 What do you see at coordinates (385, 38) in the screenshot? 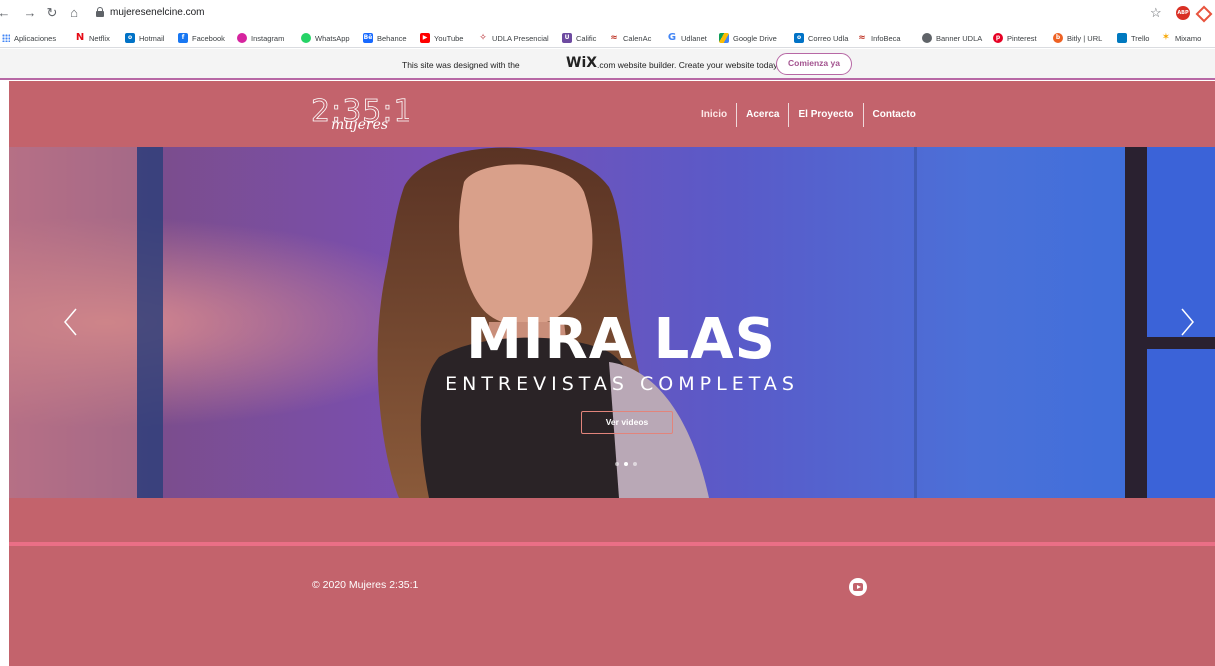
I see `bookmark-behance: Bē Behance` at bounding box center [385, 38].